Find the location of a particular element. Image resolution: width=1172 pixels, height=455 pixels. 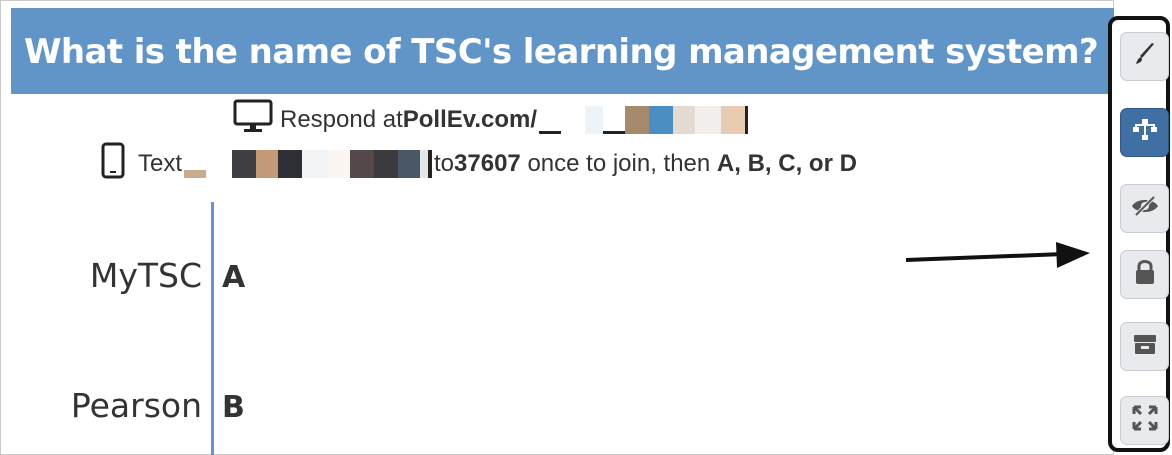

lock-icon is located at coordinates (1145, 274).